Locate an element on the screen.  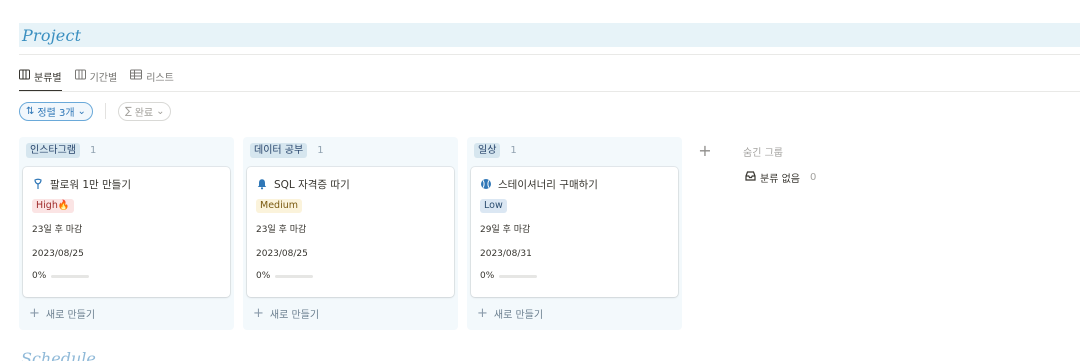
add-group-button: + is located at coordinates (705, 150).